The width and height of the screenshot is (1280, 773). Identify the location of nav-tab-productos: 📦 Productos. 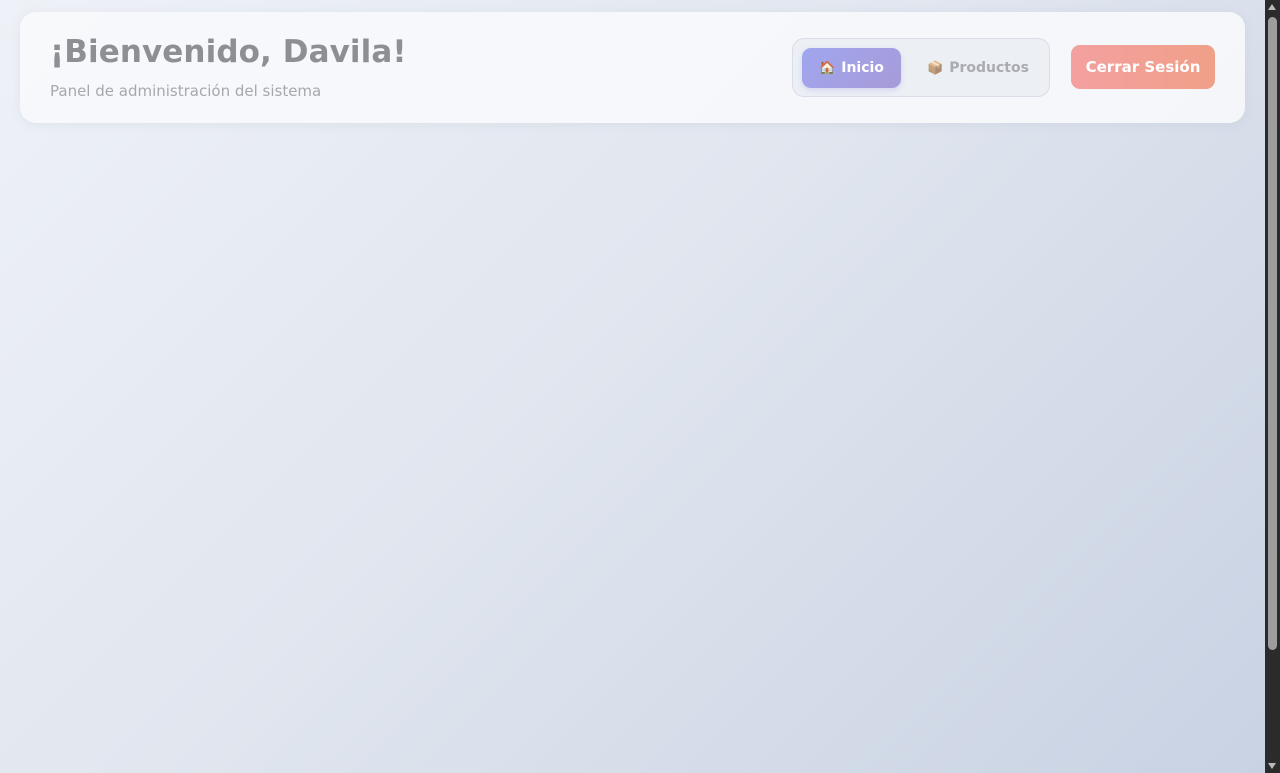
(978, 68).